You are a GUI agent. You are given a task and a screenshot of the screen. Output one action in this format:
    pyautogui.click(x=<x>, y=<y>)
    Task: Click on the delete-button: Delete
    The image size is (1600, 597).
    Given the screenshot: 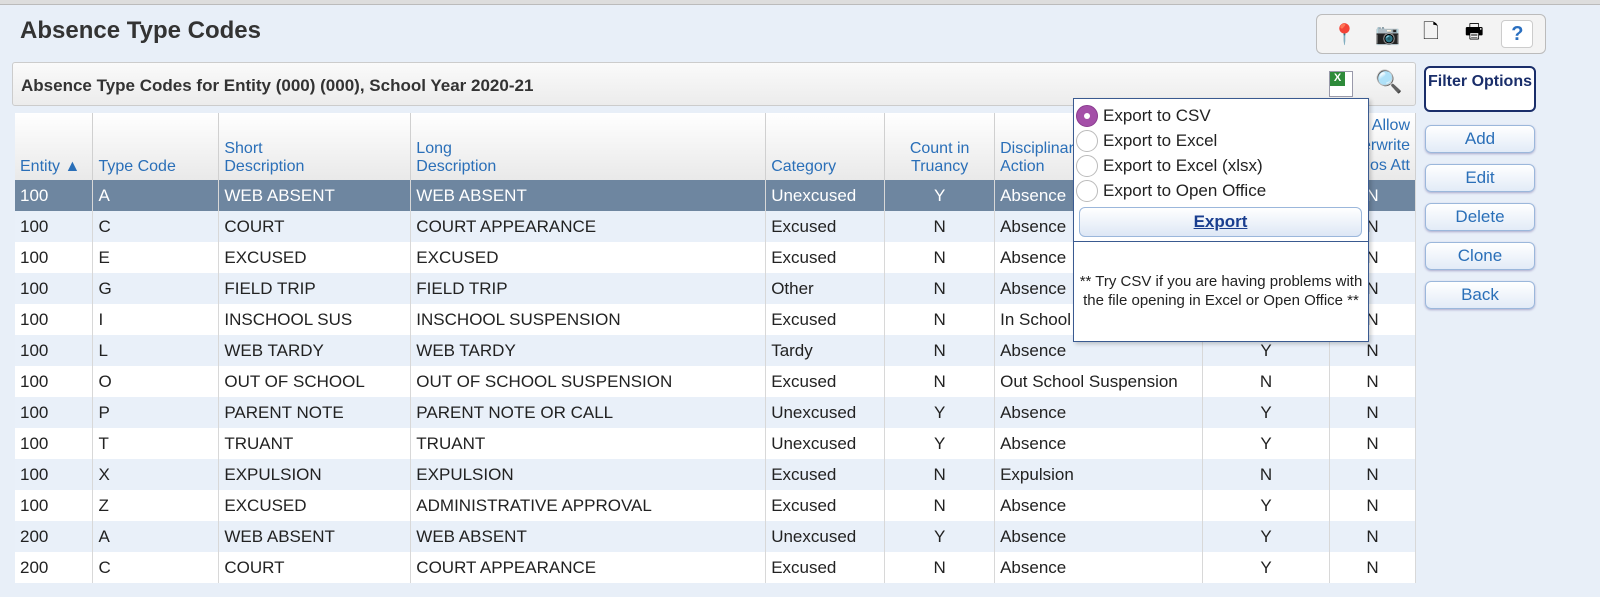 What is the action you would take?
    pyautogui.click(x=1480, y=217)
    